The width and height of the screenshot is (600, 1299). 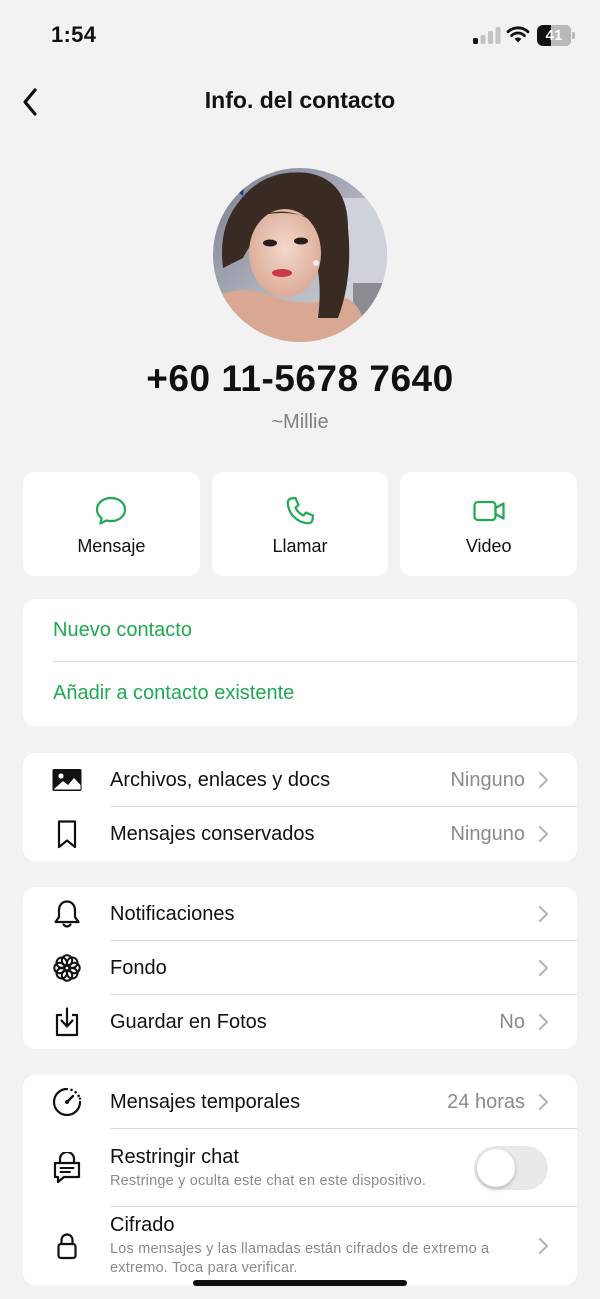 What do you see at coordinates (66, 914) in the screenshot?
I see `bell-icon` at bounding box center [66, 914].